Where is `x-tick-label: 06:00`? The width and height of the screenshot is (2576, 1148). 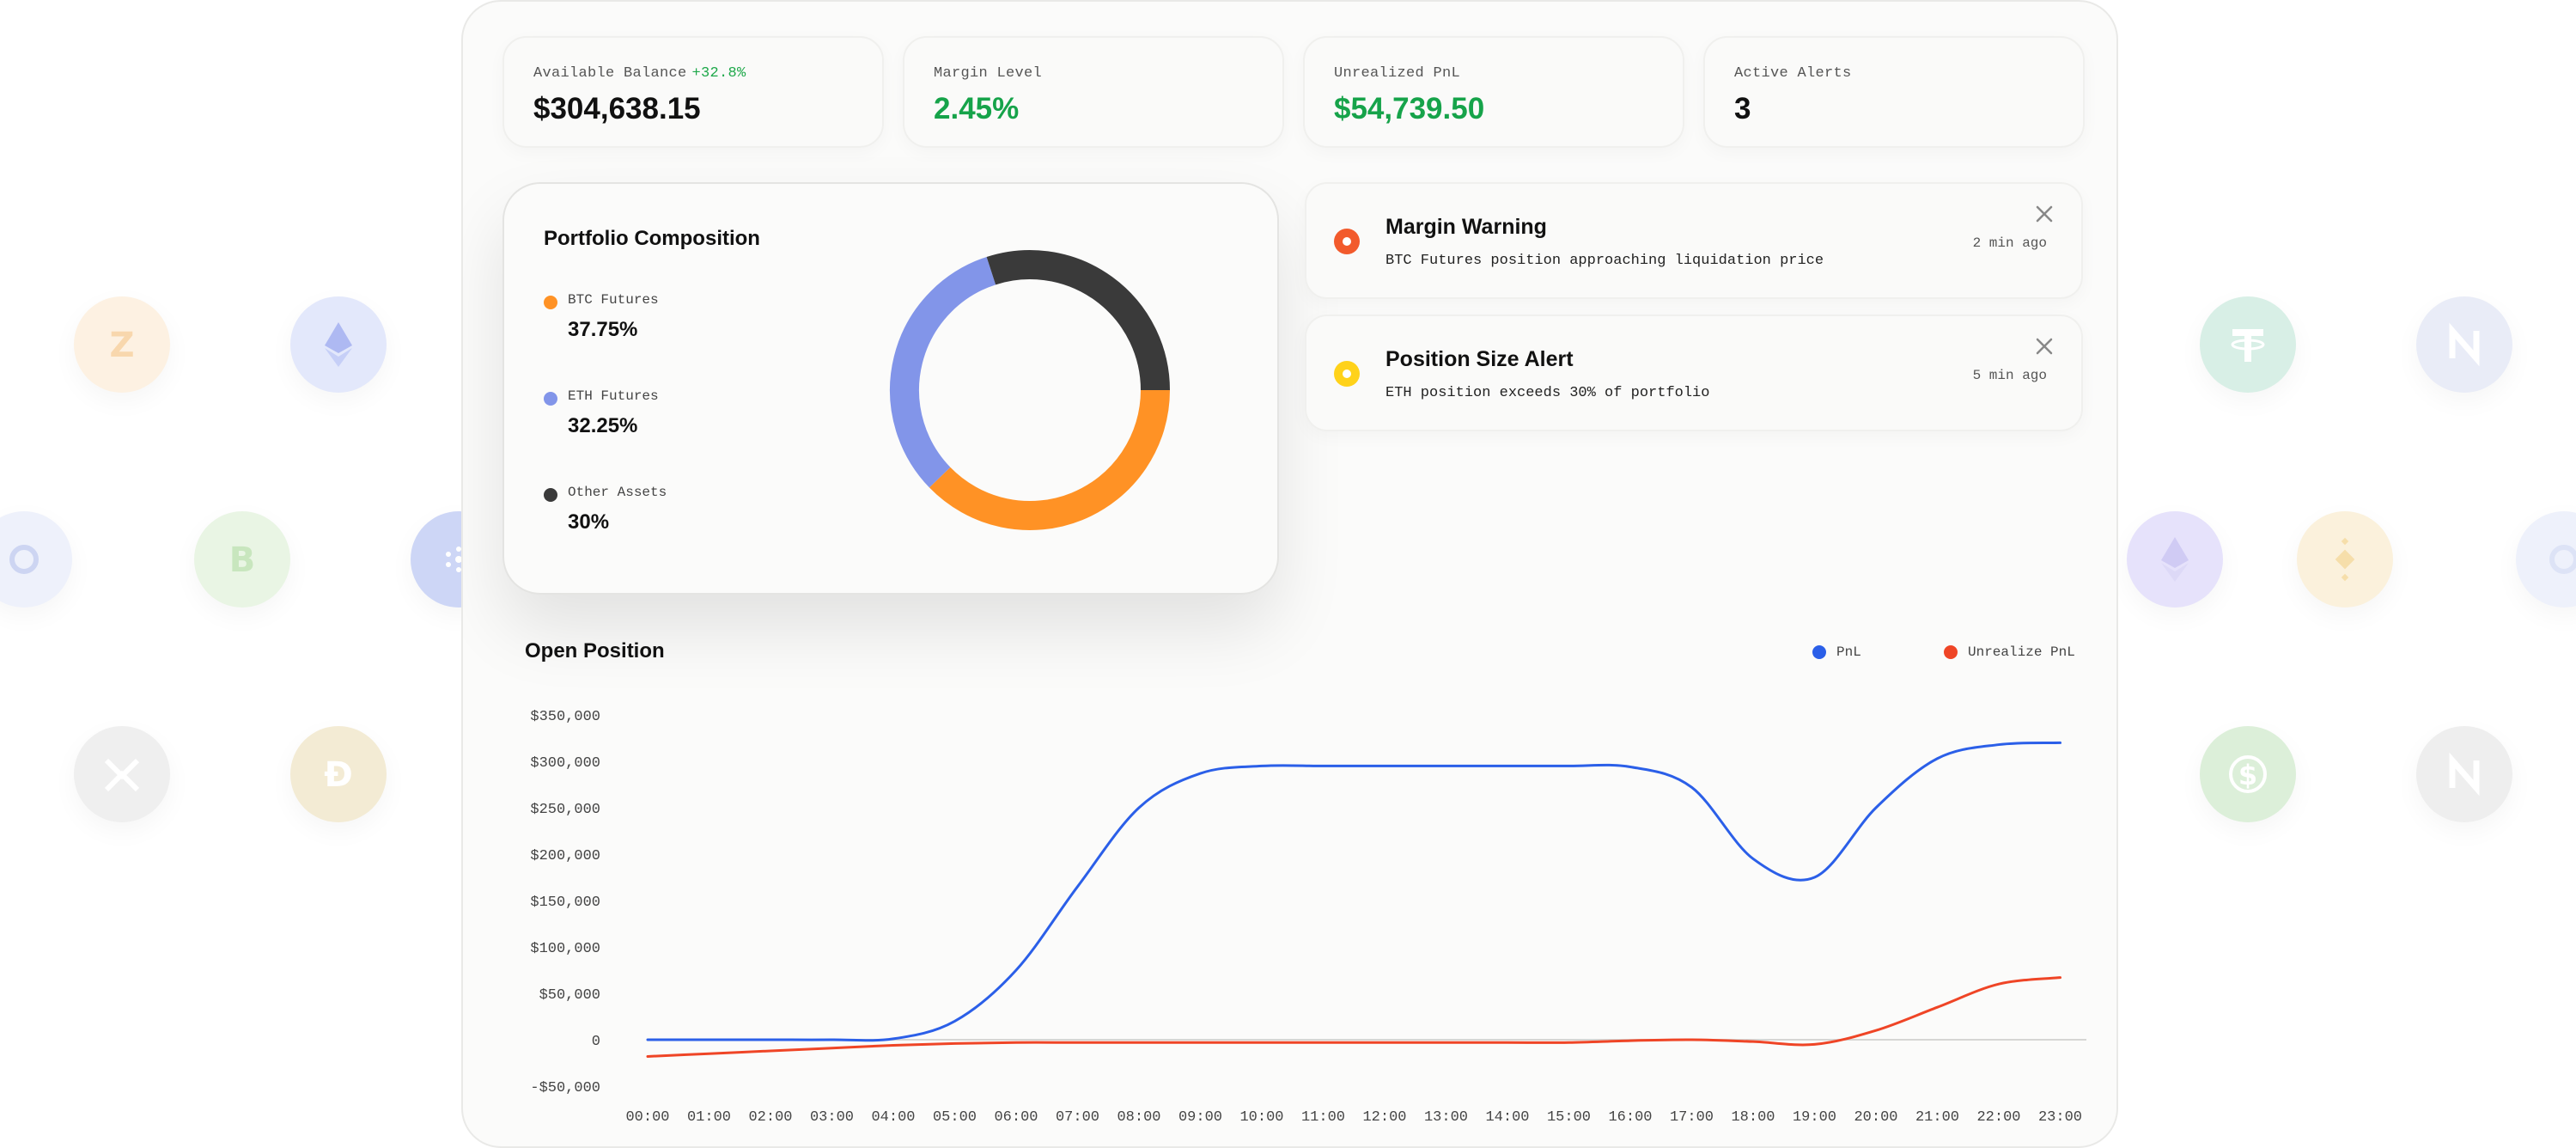
x-tick-label: 06:00 is located at coordinates (1016, 1117).